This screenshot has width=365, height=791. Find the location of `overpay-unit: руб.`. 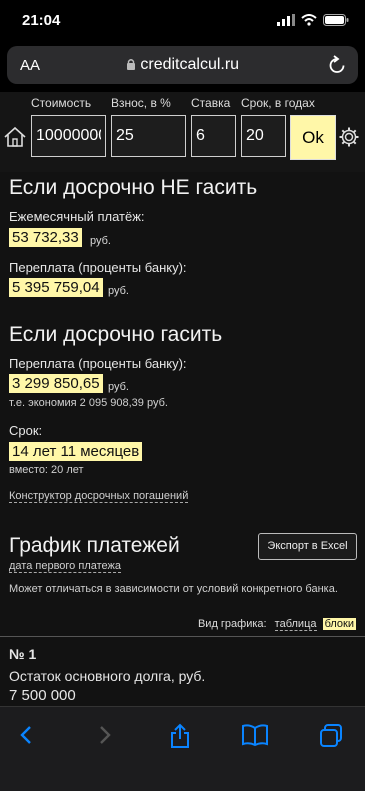

overpay-unit: руб. is located at coordinates (118, 291).